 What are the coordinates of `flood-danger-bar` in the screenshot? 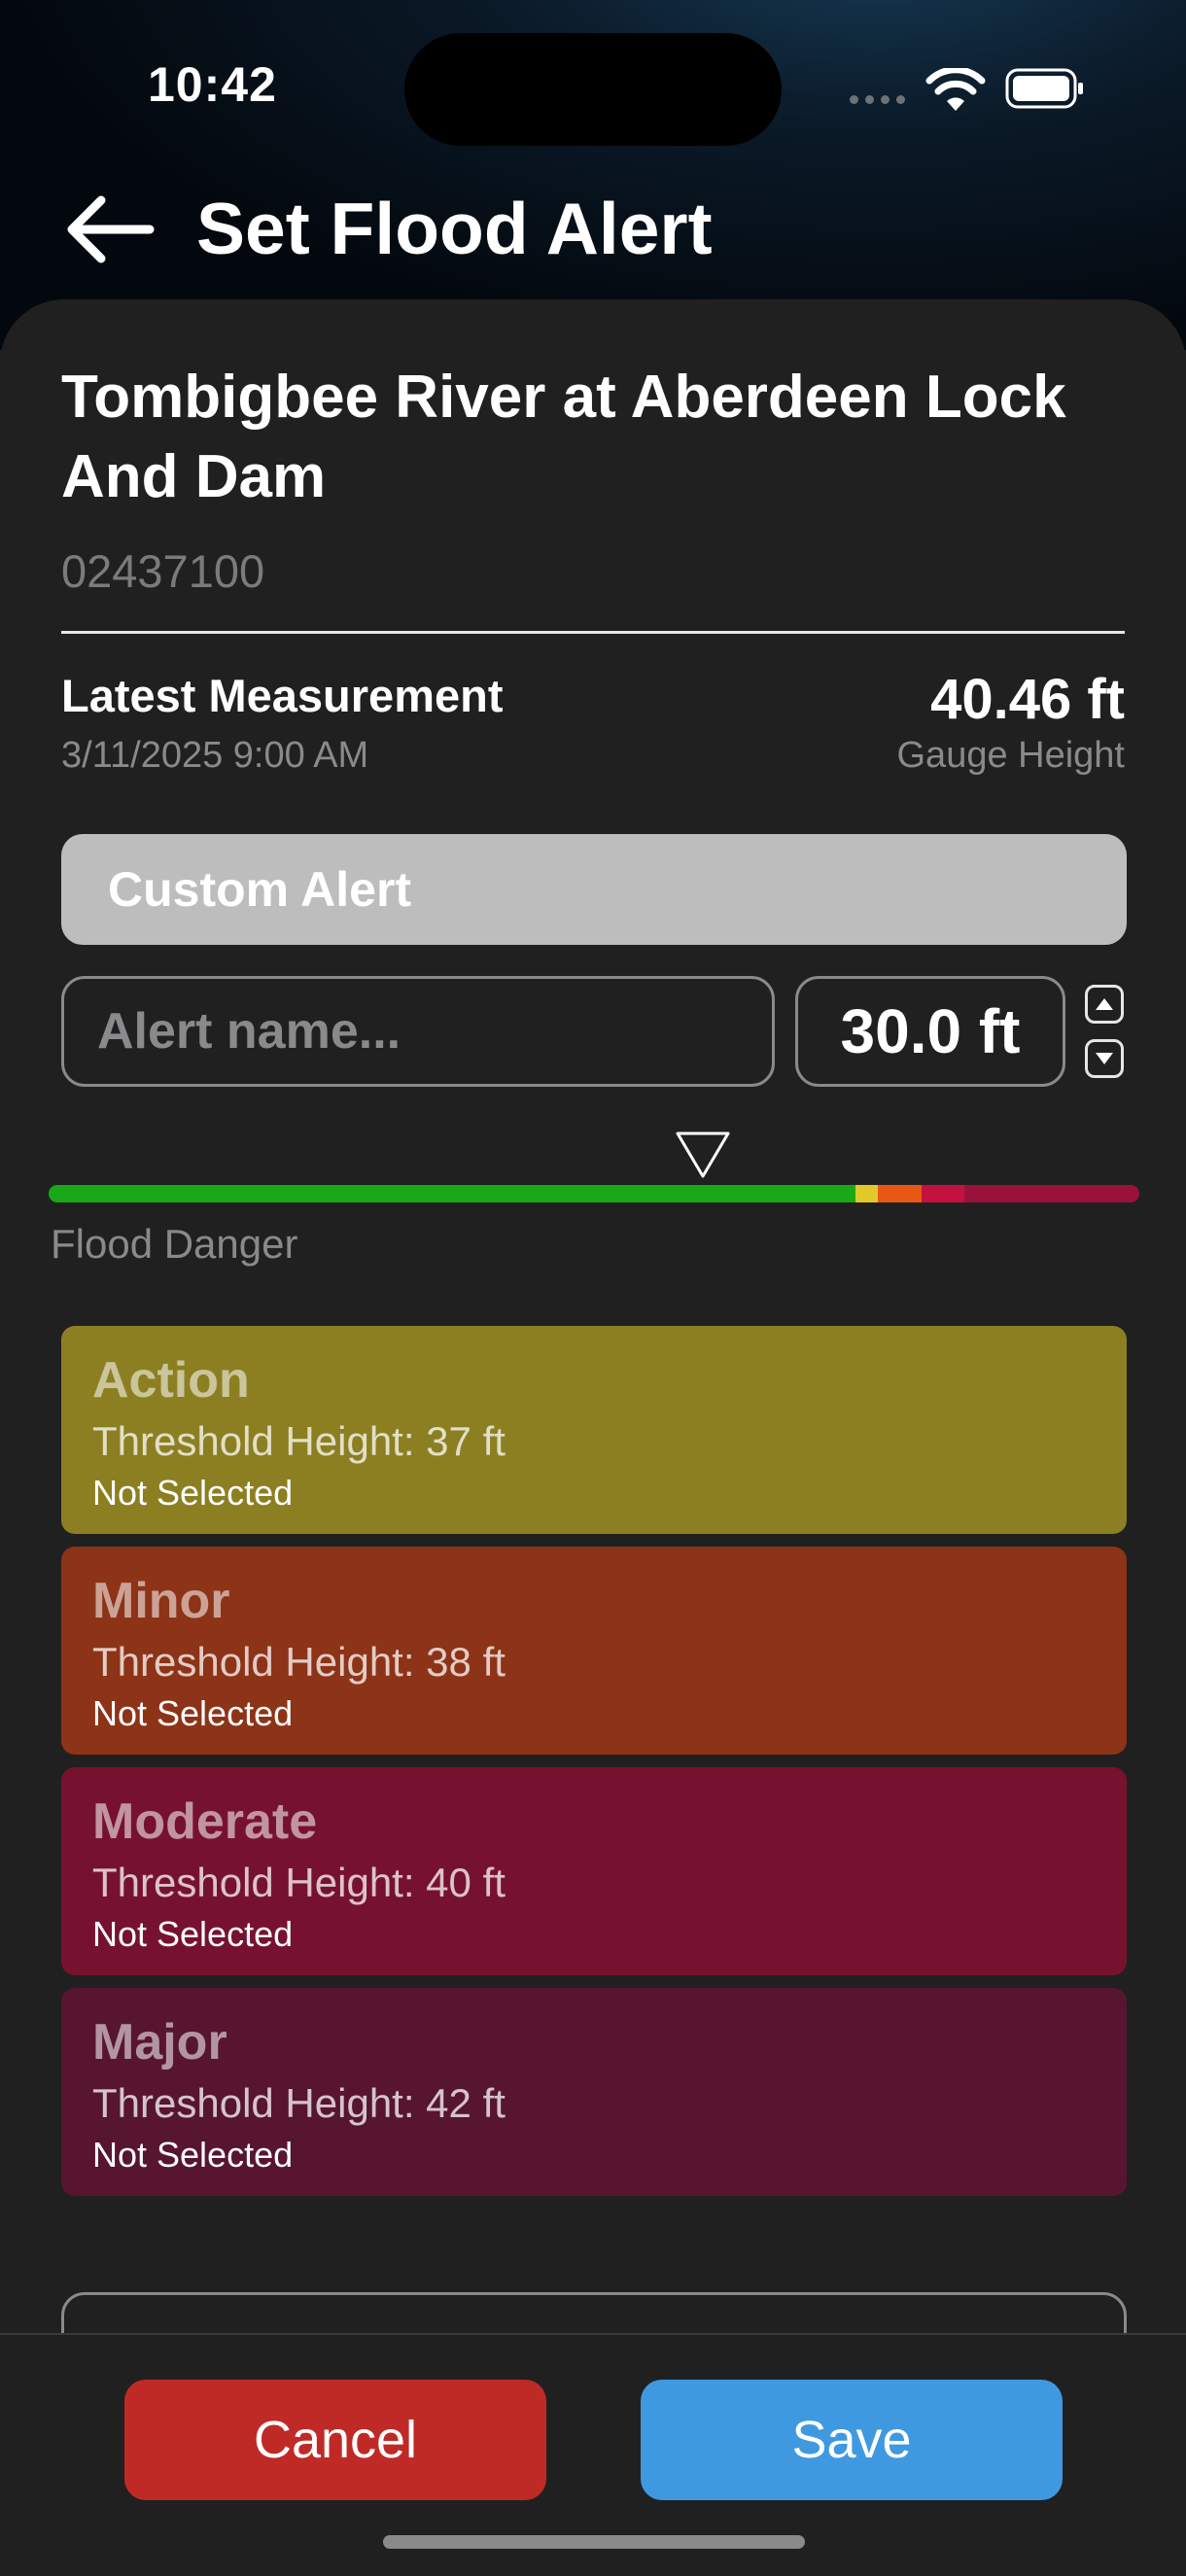 It's located at (594, 1193).